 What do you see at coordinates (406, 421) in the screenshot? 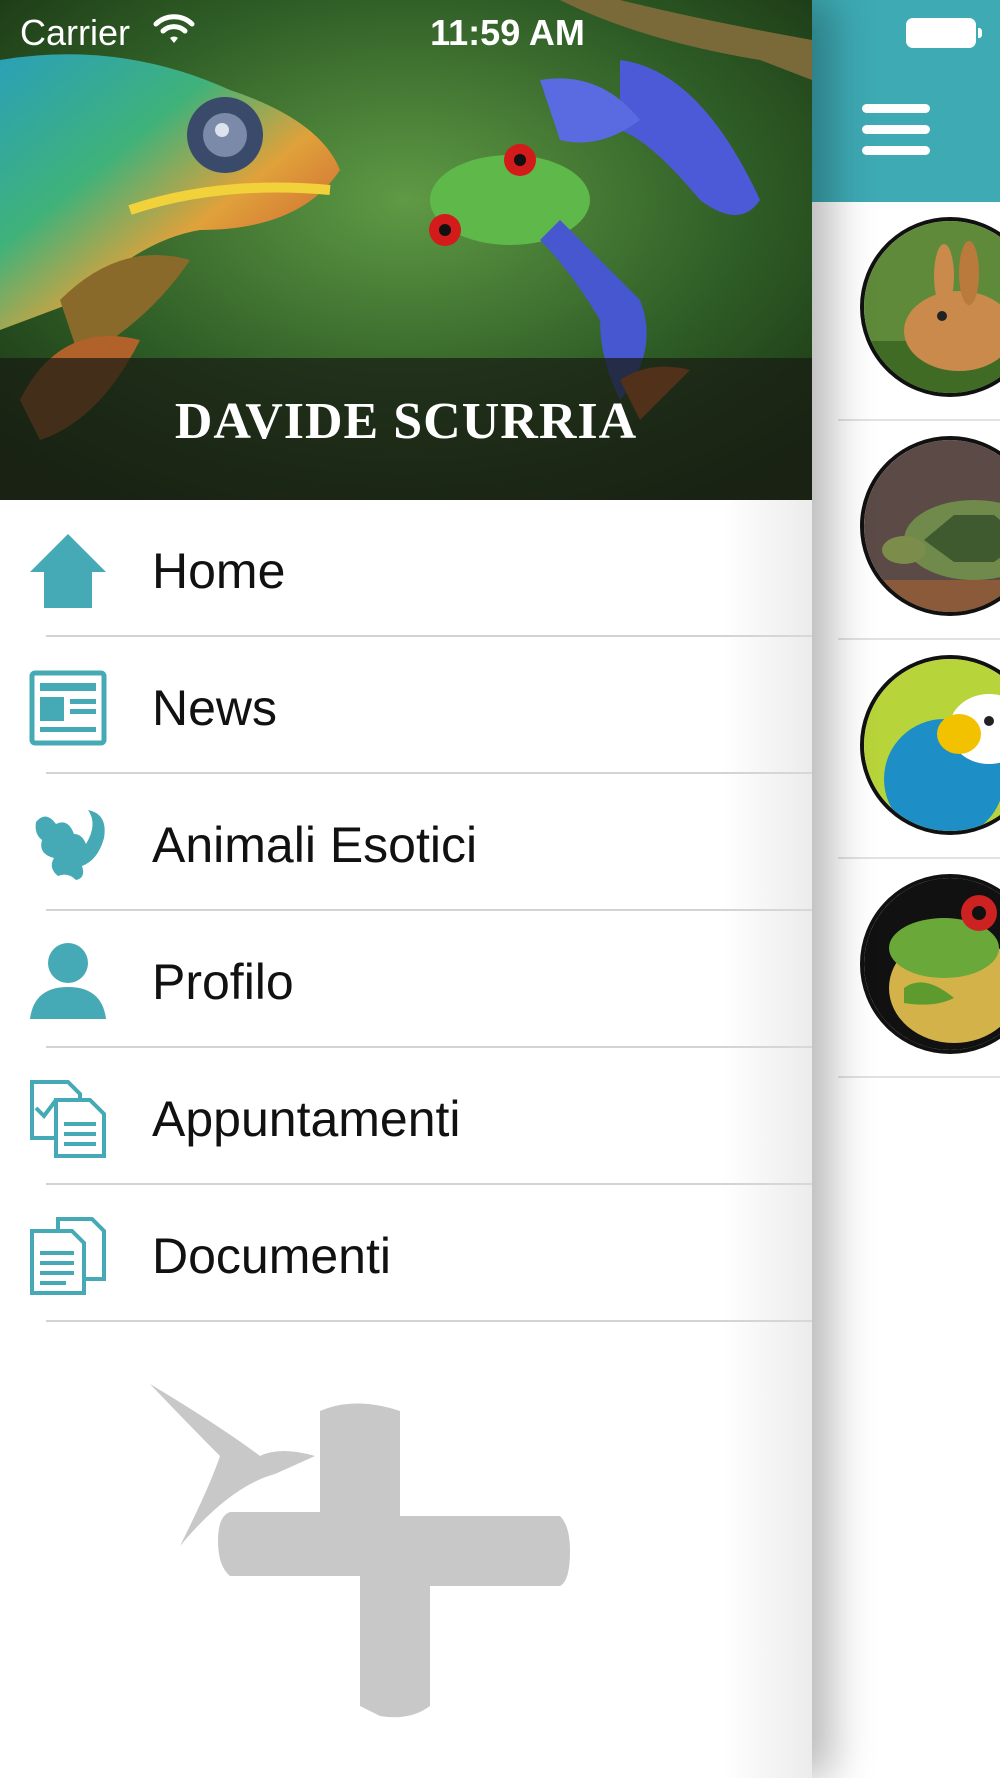
I see `user-name: DAVIDE SCURRIA` at bounding box center [406, 421].